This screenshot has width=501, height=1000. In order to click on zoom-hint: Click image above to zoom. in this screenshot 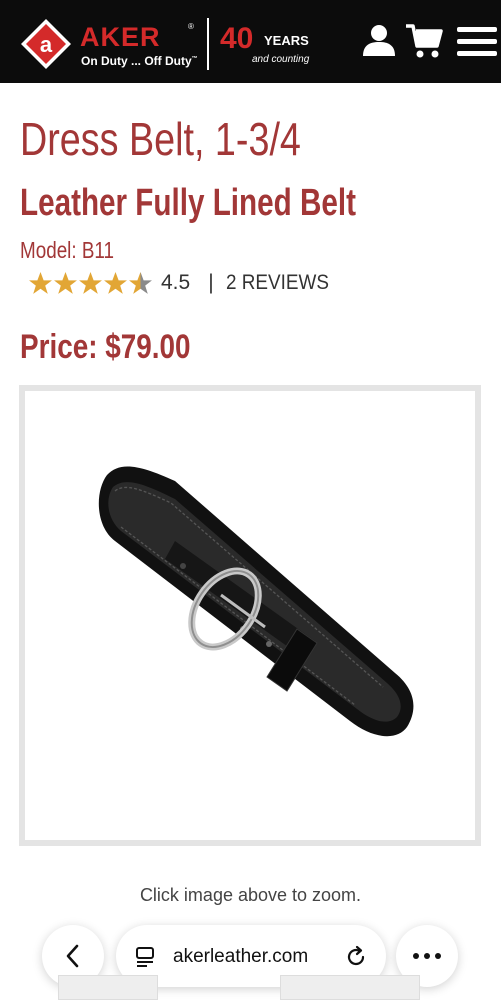, I will do `click(250, 895)`.